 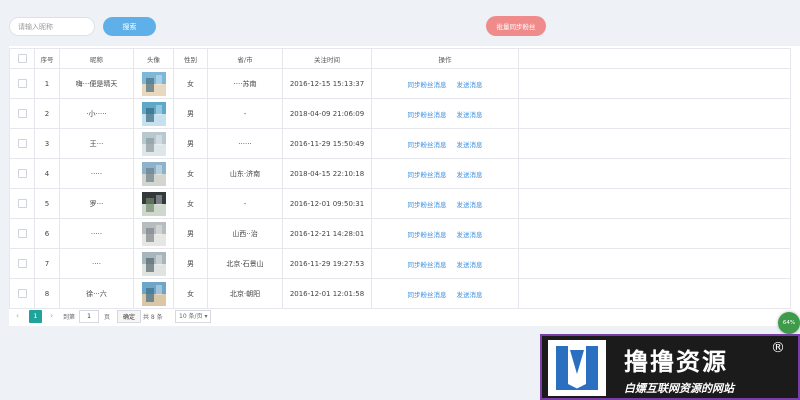 What do you see at coordinates (96, 113) in the screenshot?
I see `row-nickname: ·小·····` at bounding box center [96, 113].